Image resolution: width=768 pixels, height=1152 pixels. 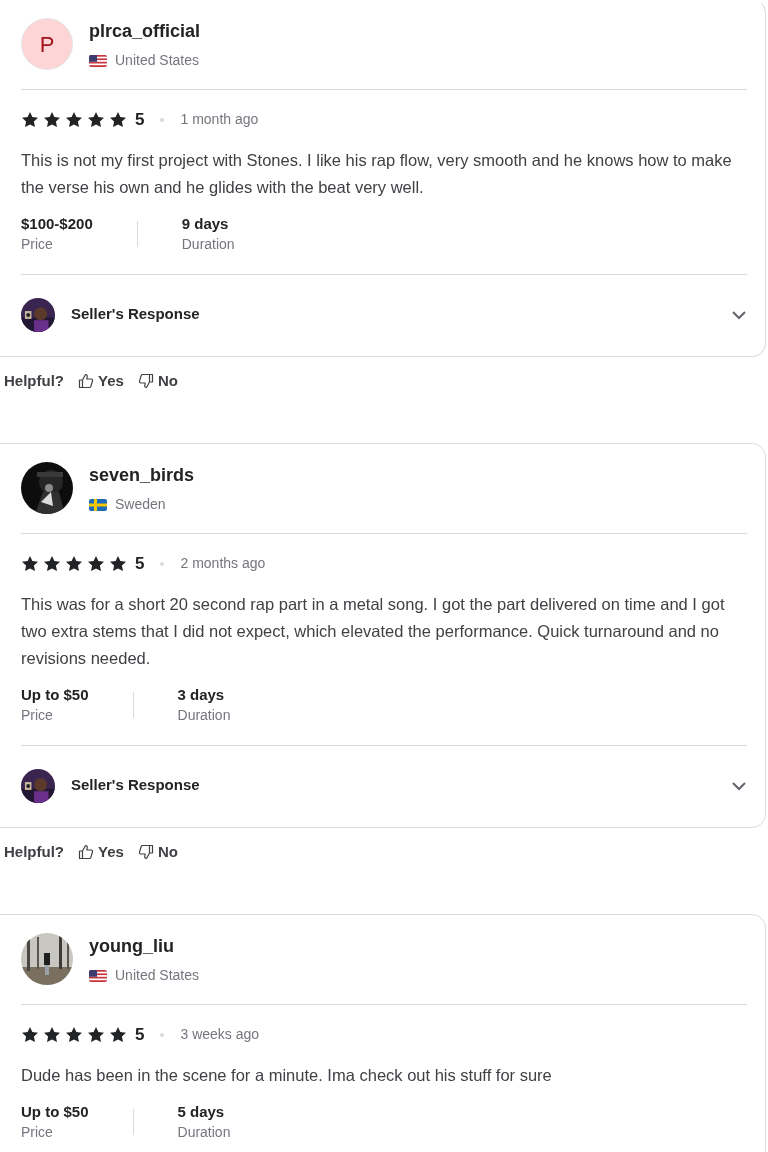 What do you see at coordinates (47, 44) in the screenshot?
I see `avatar: P` at bounding box center [47, 44].